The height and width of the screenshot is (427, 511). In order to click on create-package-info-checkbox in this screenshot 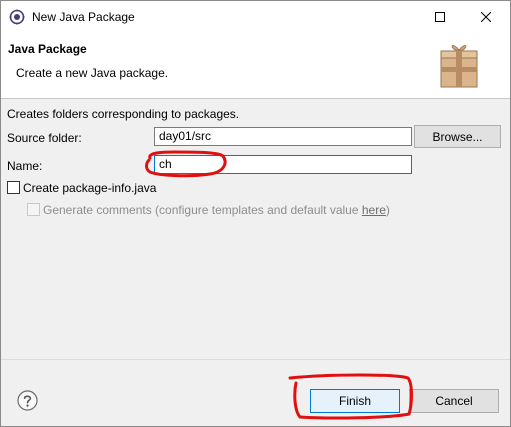, I will do `click(13, 187)`.